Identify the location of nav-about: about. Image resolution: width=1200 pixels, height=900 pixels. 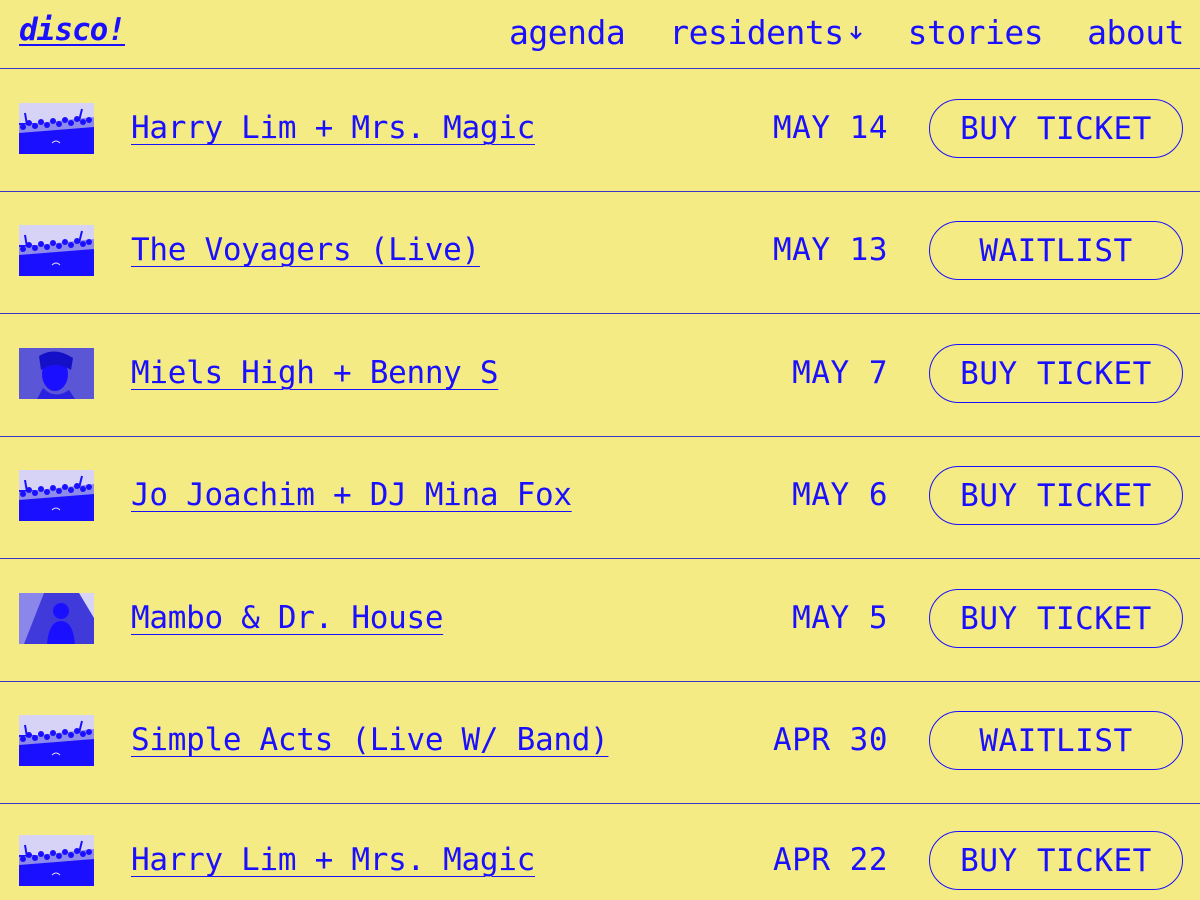
(1135, 33).